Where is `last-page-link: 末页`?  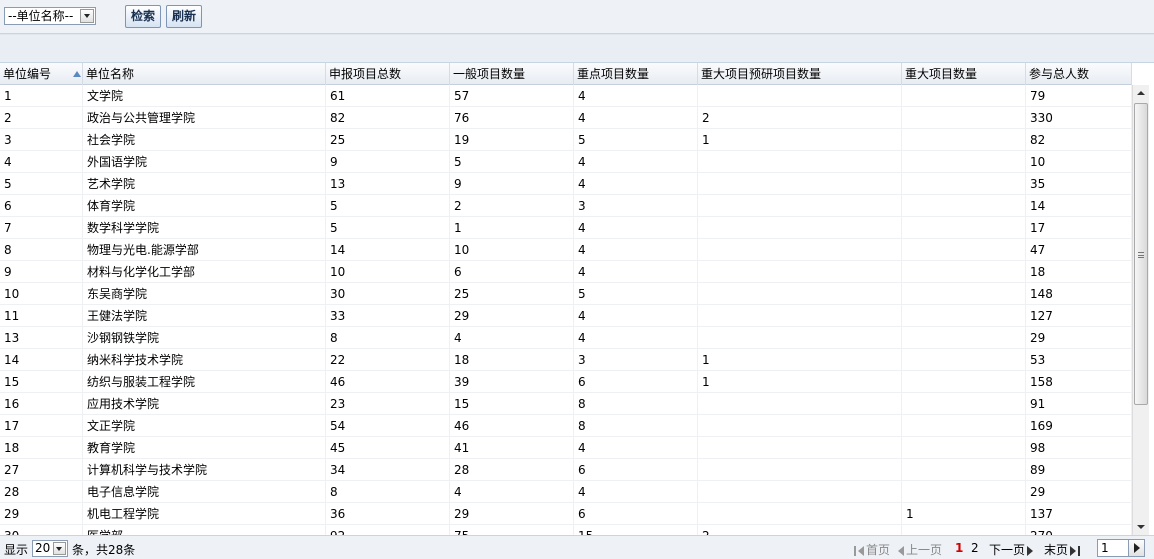 last-page-link: 末页 is located at coordinates (1063, 549).